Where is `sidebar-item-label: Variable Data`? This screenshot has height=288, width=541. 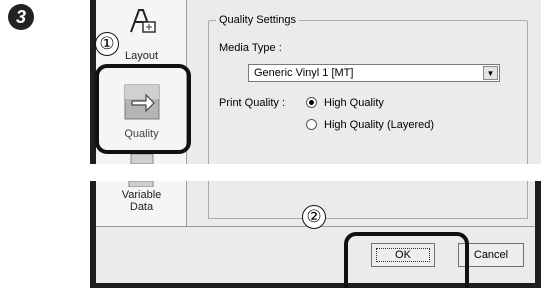 sidebar-item-label: Variable Data is located at coordinates (141, 201).